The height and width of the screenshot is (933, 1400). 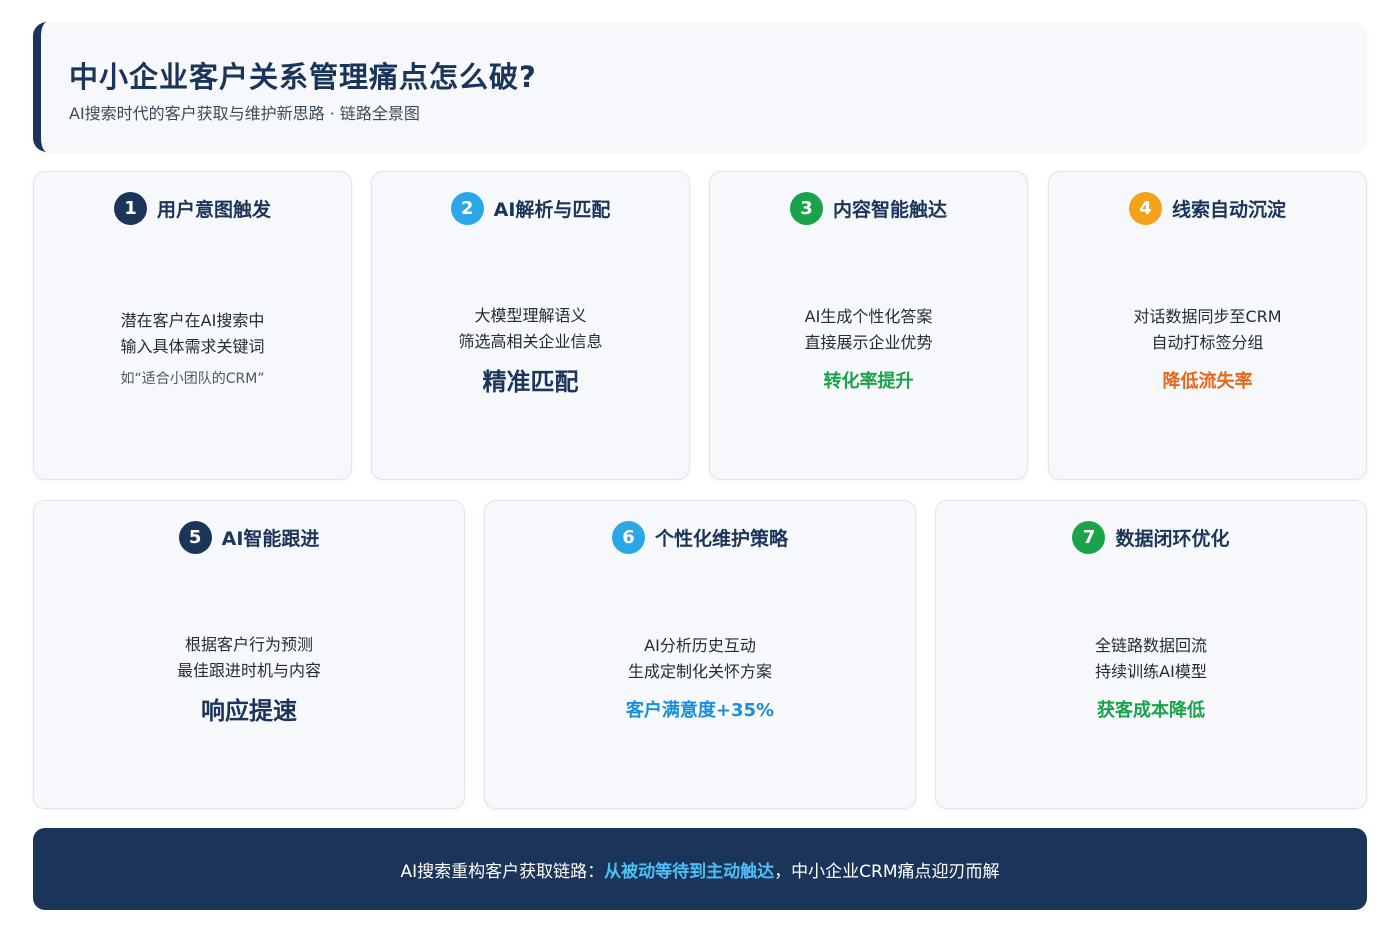 I want to click on step-title: 内容智能触达, so click(x=889, y=209).